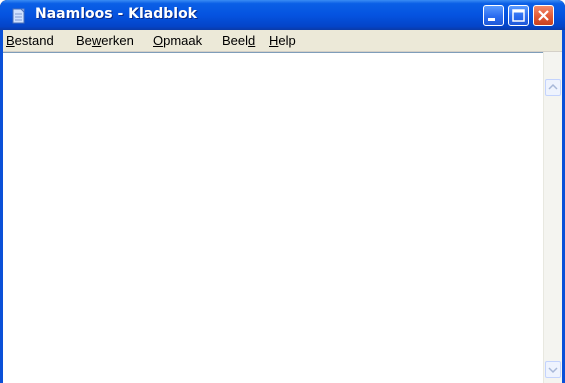 This screenshot has width=565, height=383. I want to click on menu-accesskey: H, so click(274, 40).